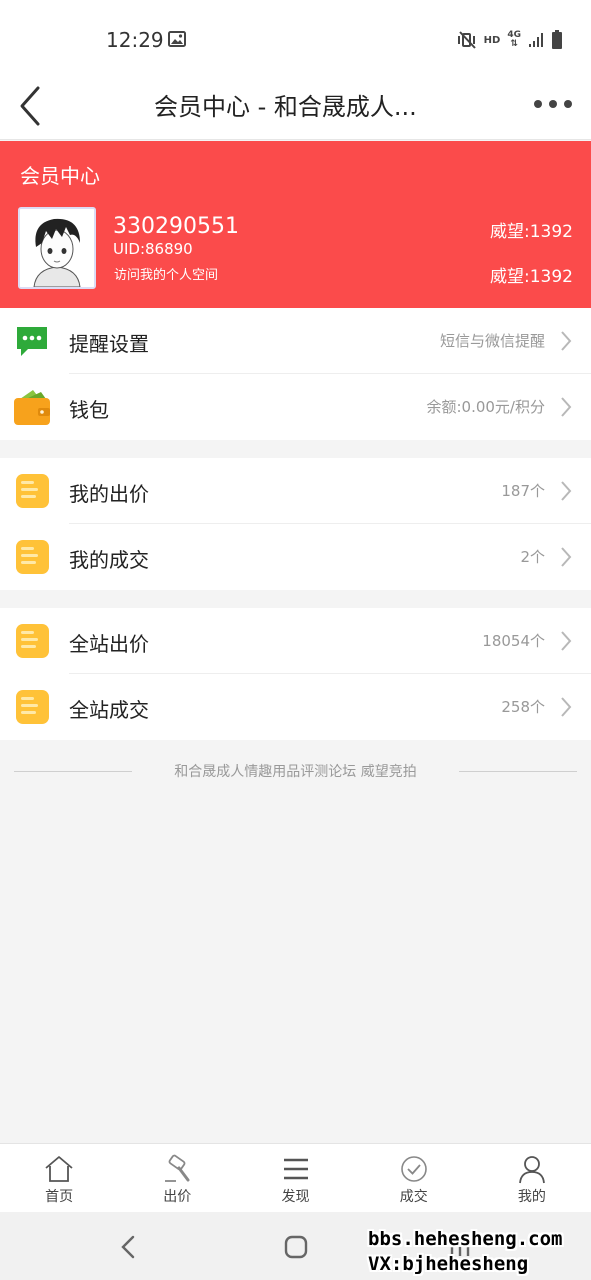  What do you see at coordinates (465, 1239) in the screenshot?
I see `watermark-line-1: bbs.hehesheng.com` at bounding box center [465, 1239].